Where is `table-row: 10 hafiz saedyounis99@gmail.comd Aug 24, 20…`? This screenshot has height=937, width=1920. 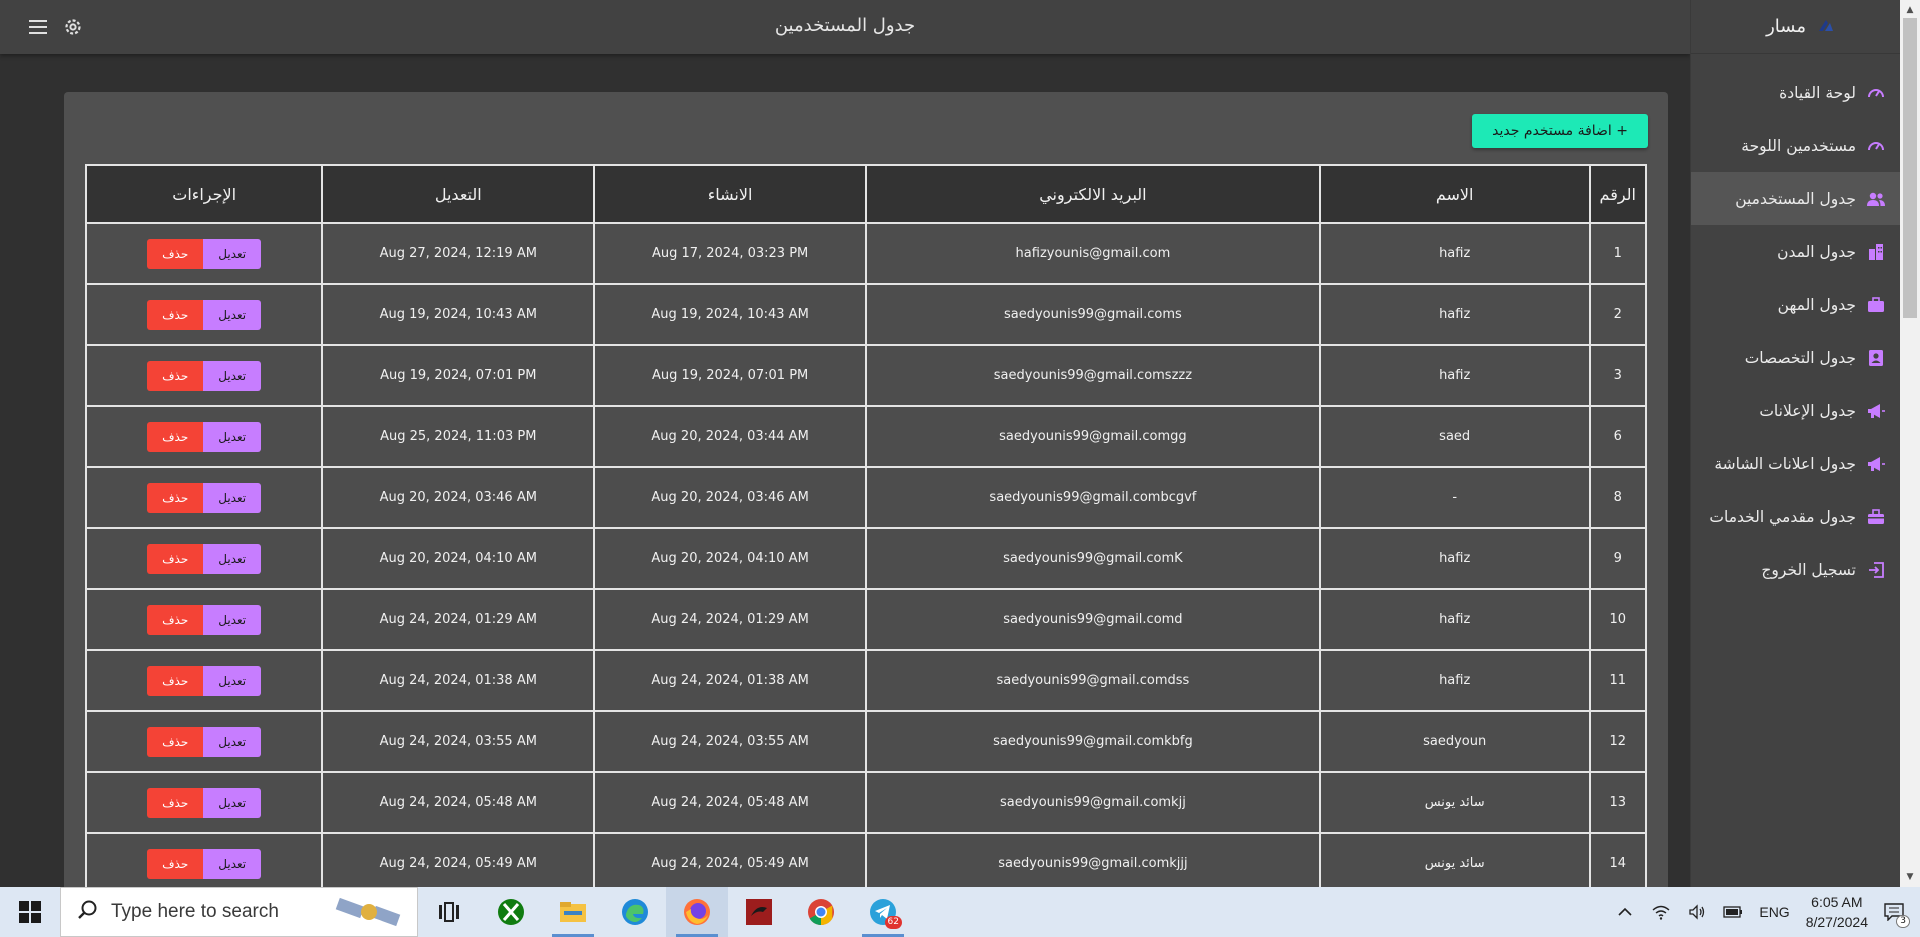 table-row: 10 hafiz saedyounis99@gmail.comd Aug 24, 20… is located at coordinates (866, 619).